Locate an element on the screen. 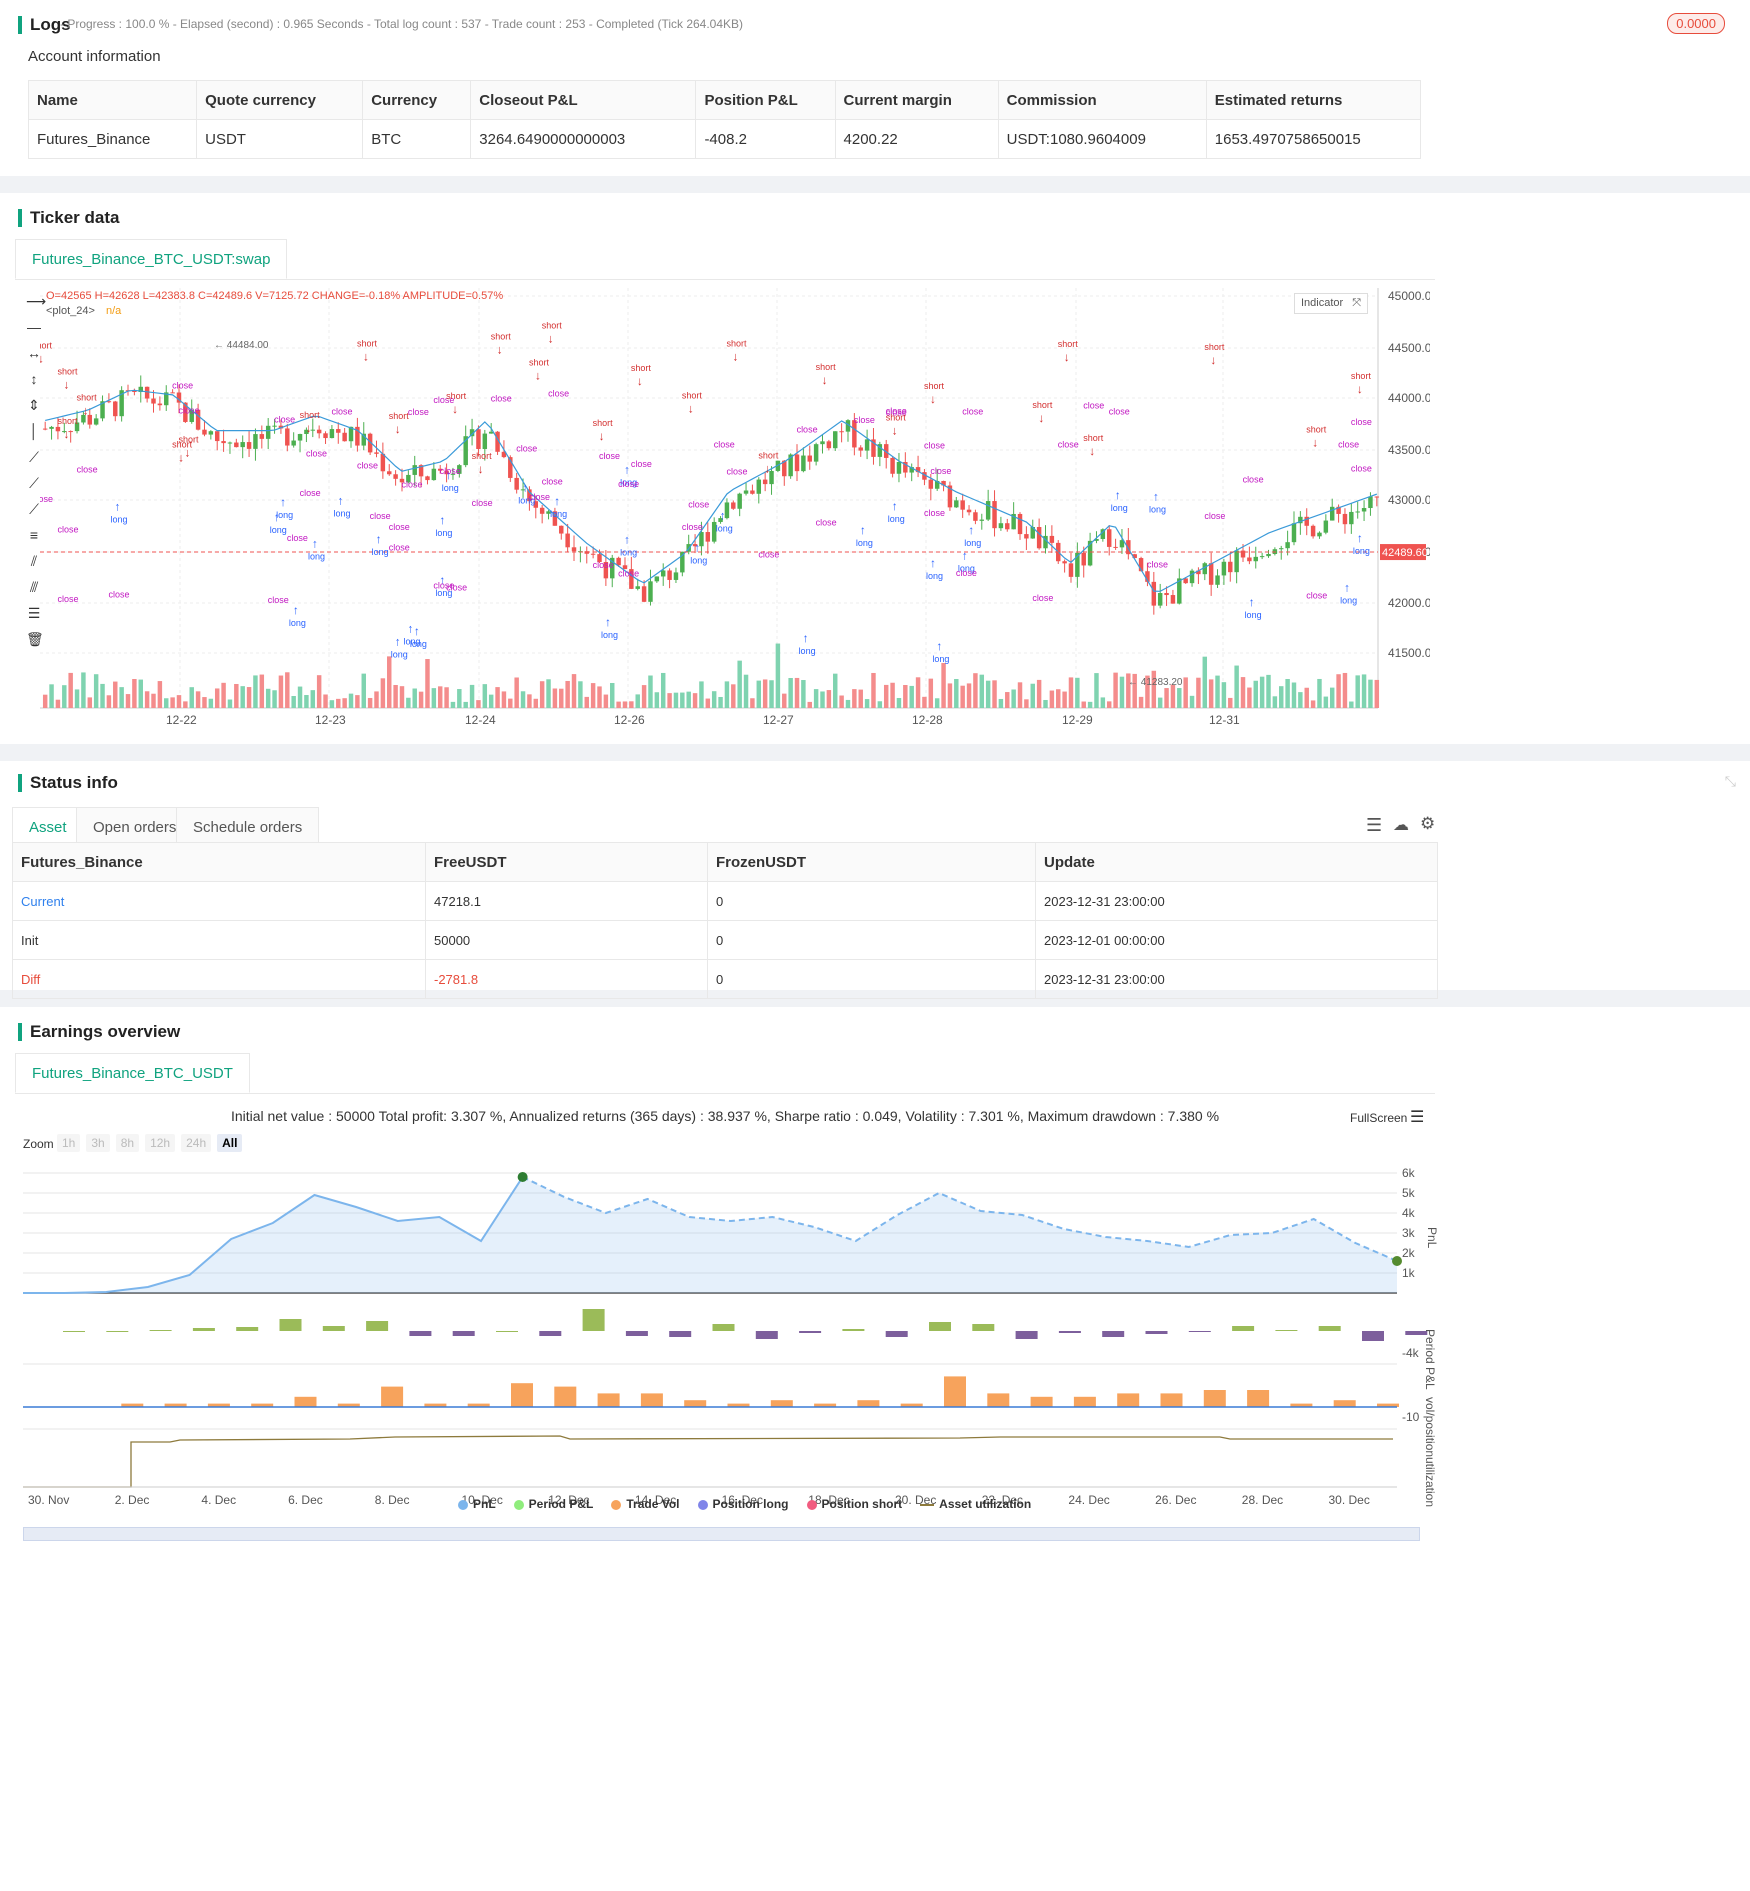 The image size is (1750, 1891). legend-dot-icon is located at coordinates (518, 1504).